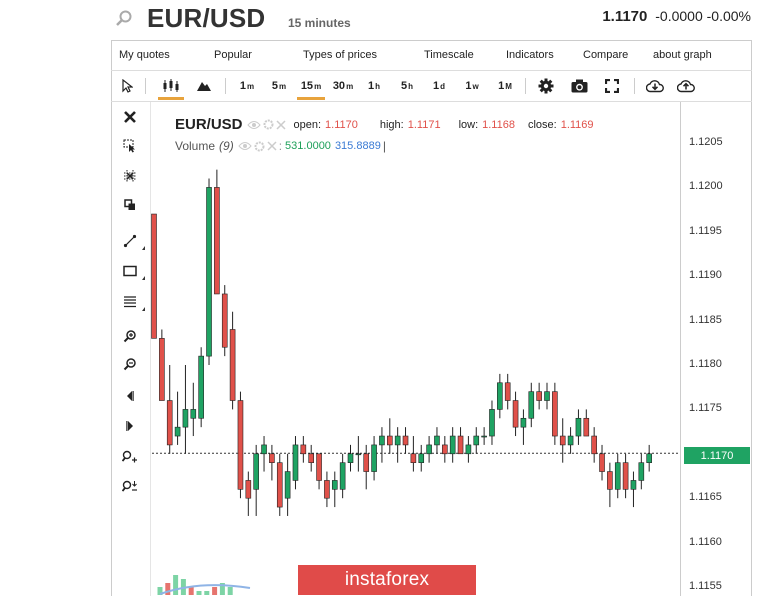 The image size is (775, 596). I want to click on scale-down-icon, so click(129, 486).